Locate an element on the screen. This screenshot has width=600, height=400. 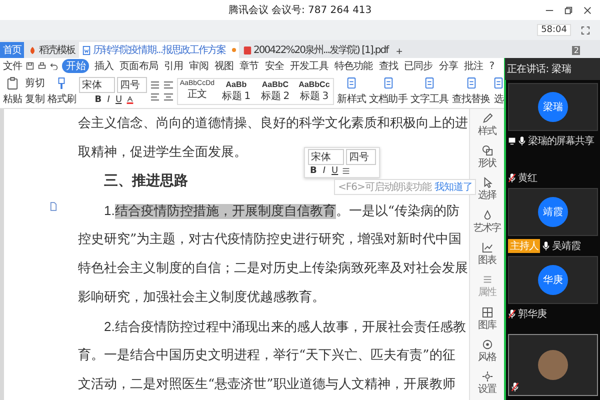
save-icon is located at coordinates (30, 66).